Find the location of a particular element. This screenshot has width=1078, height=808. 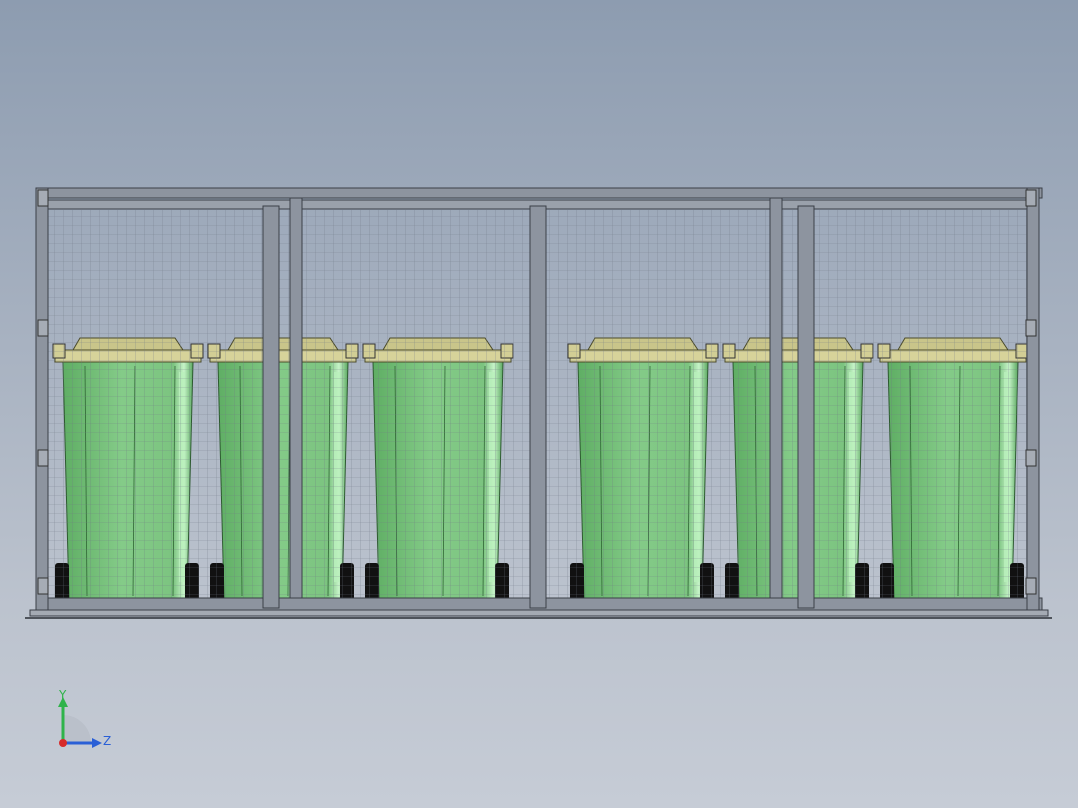

z-axis-head-icon is located at coordinates (97, 743).